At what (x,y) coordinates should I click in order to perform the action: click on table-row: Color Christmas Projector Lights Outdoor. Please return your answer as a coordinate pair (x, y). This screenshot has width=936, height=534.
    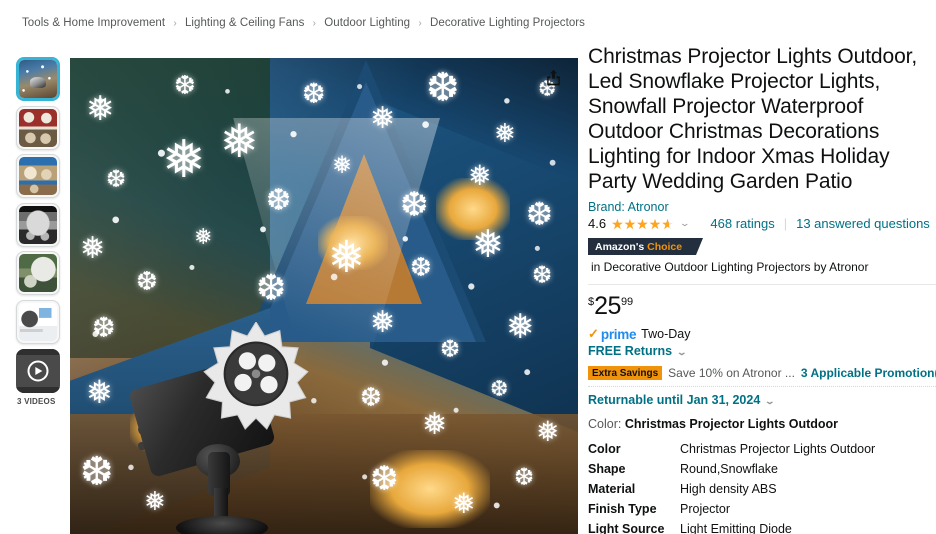
    Looking at the image, I should click on (762, 449).